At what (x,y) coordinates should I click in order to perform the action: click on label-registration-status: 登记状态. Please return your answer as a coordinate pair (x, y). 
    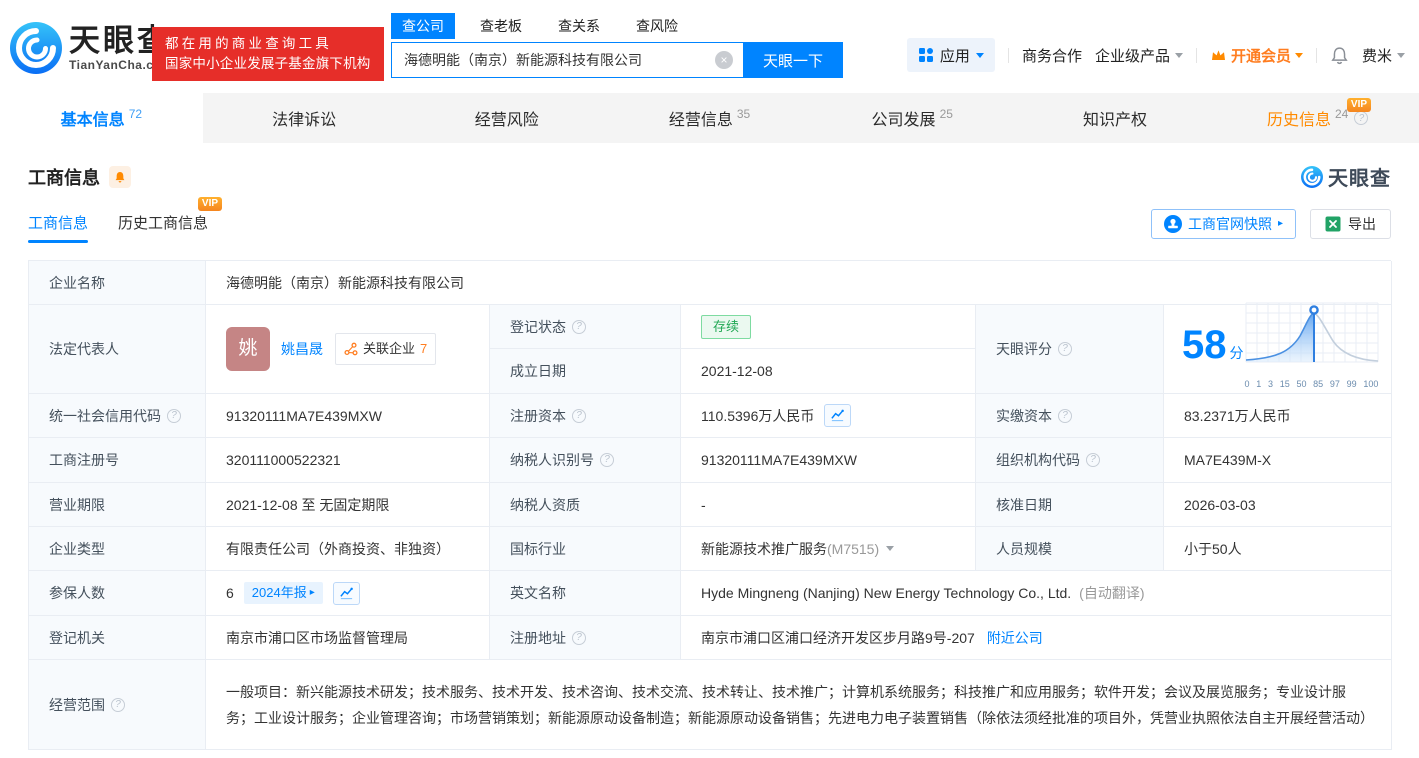
    Looking at the image, I should click on (585, 327).